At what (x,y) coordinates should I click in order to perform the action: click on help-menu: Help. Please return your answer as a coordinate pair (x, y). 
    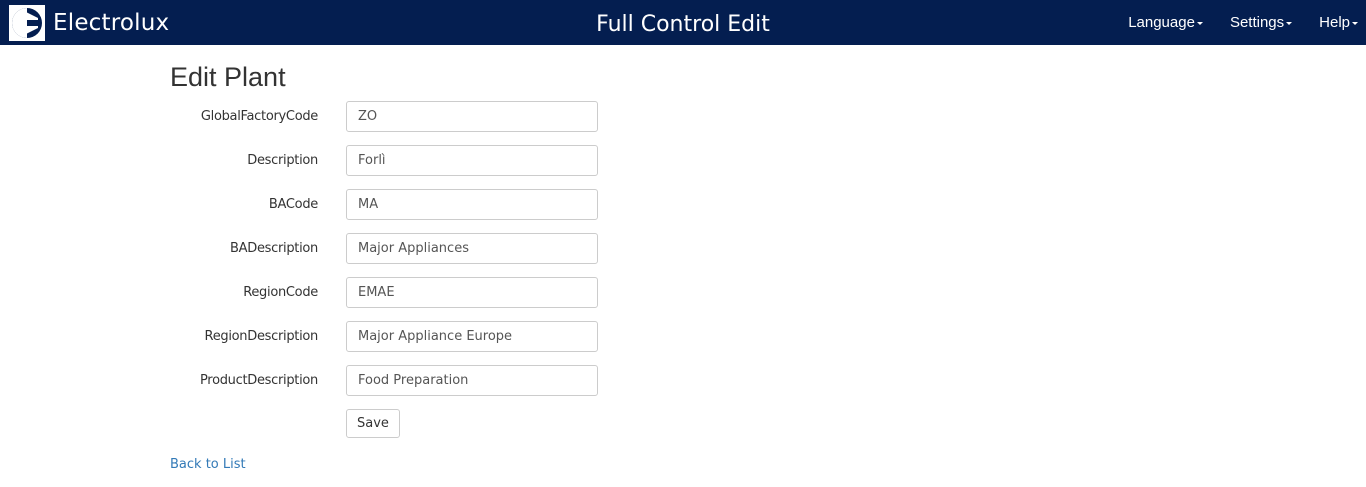
    Looking at the image, I should click on (1338, 22).